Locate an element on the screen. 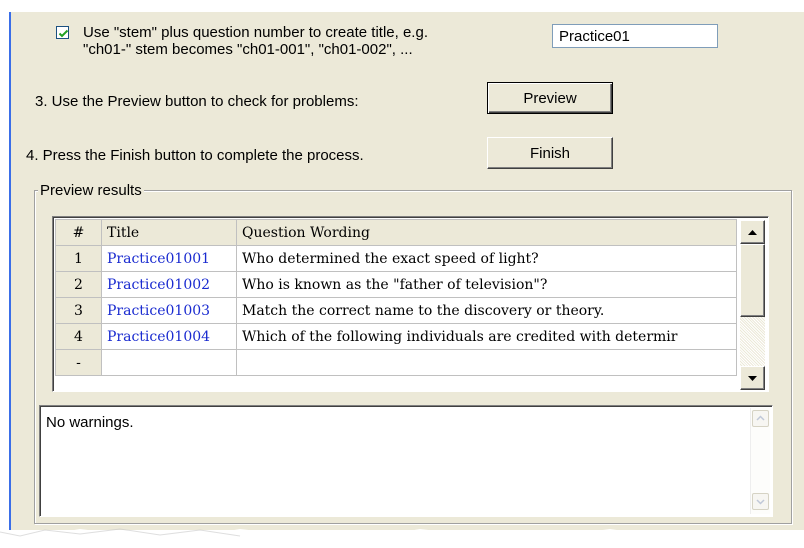  warnings-scrollbar is located at coordinates (760, 461).